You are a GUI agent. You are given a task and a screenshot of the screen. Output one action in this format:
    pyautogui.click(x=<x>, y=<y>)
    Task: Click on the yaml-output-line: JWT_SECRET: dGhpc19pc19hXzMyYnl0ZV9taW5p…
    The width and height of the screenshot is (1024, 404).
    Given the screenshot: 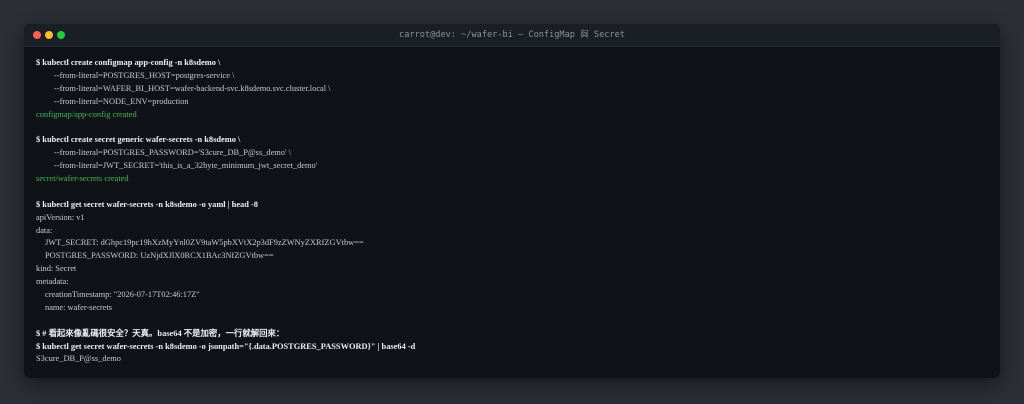 What is the action you would take?
    pyautogui.click(x=204, y=243)
    